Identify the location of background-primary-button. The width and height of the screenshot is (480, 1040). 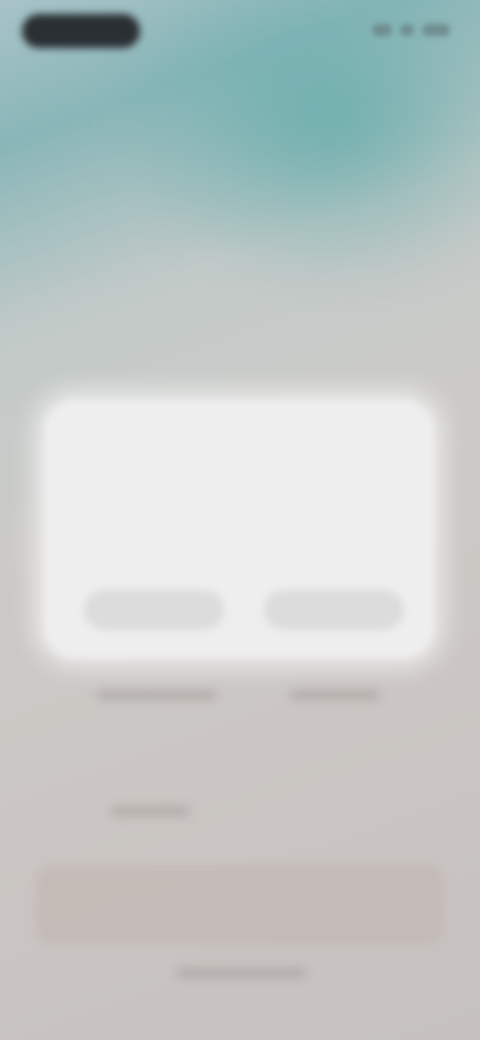
(240, 905).